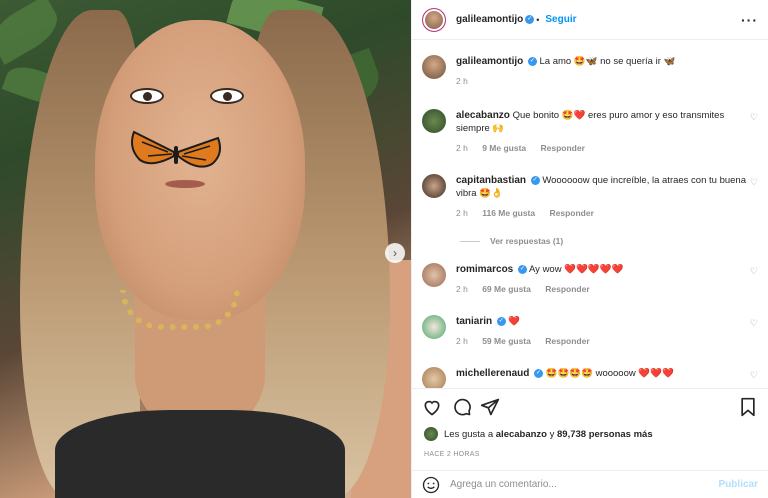 The height and width of the screenshot is (498, 768). I want to click on comment-likes: 116 Me gusta, so click(508, 213).